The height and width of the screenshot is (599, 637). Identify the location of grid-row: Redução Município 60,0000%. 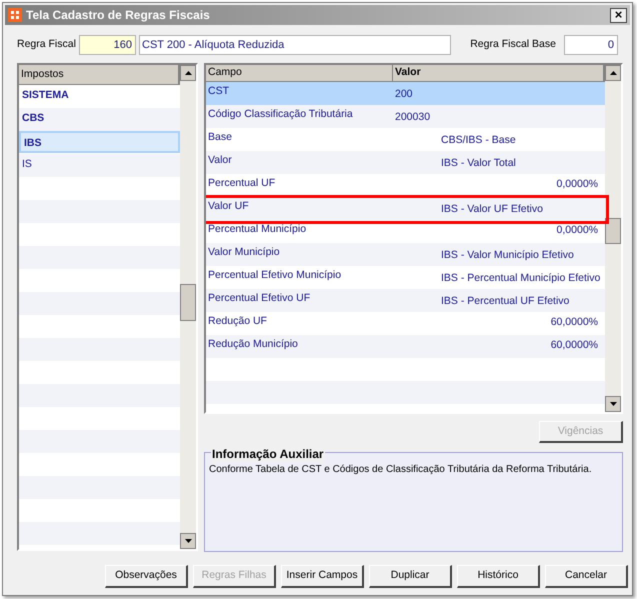
(405, 346).